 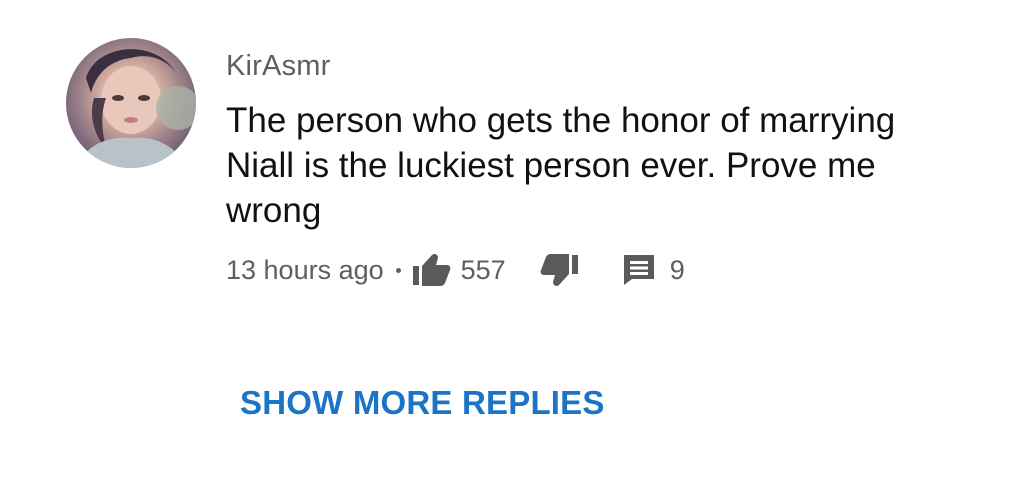 I want to click on comment-meta: 13 hours ago 557 9, so click(x=455, y=270).